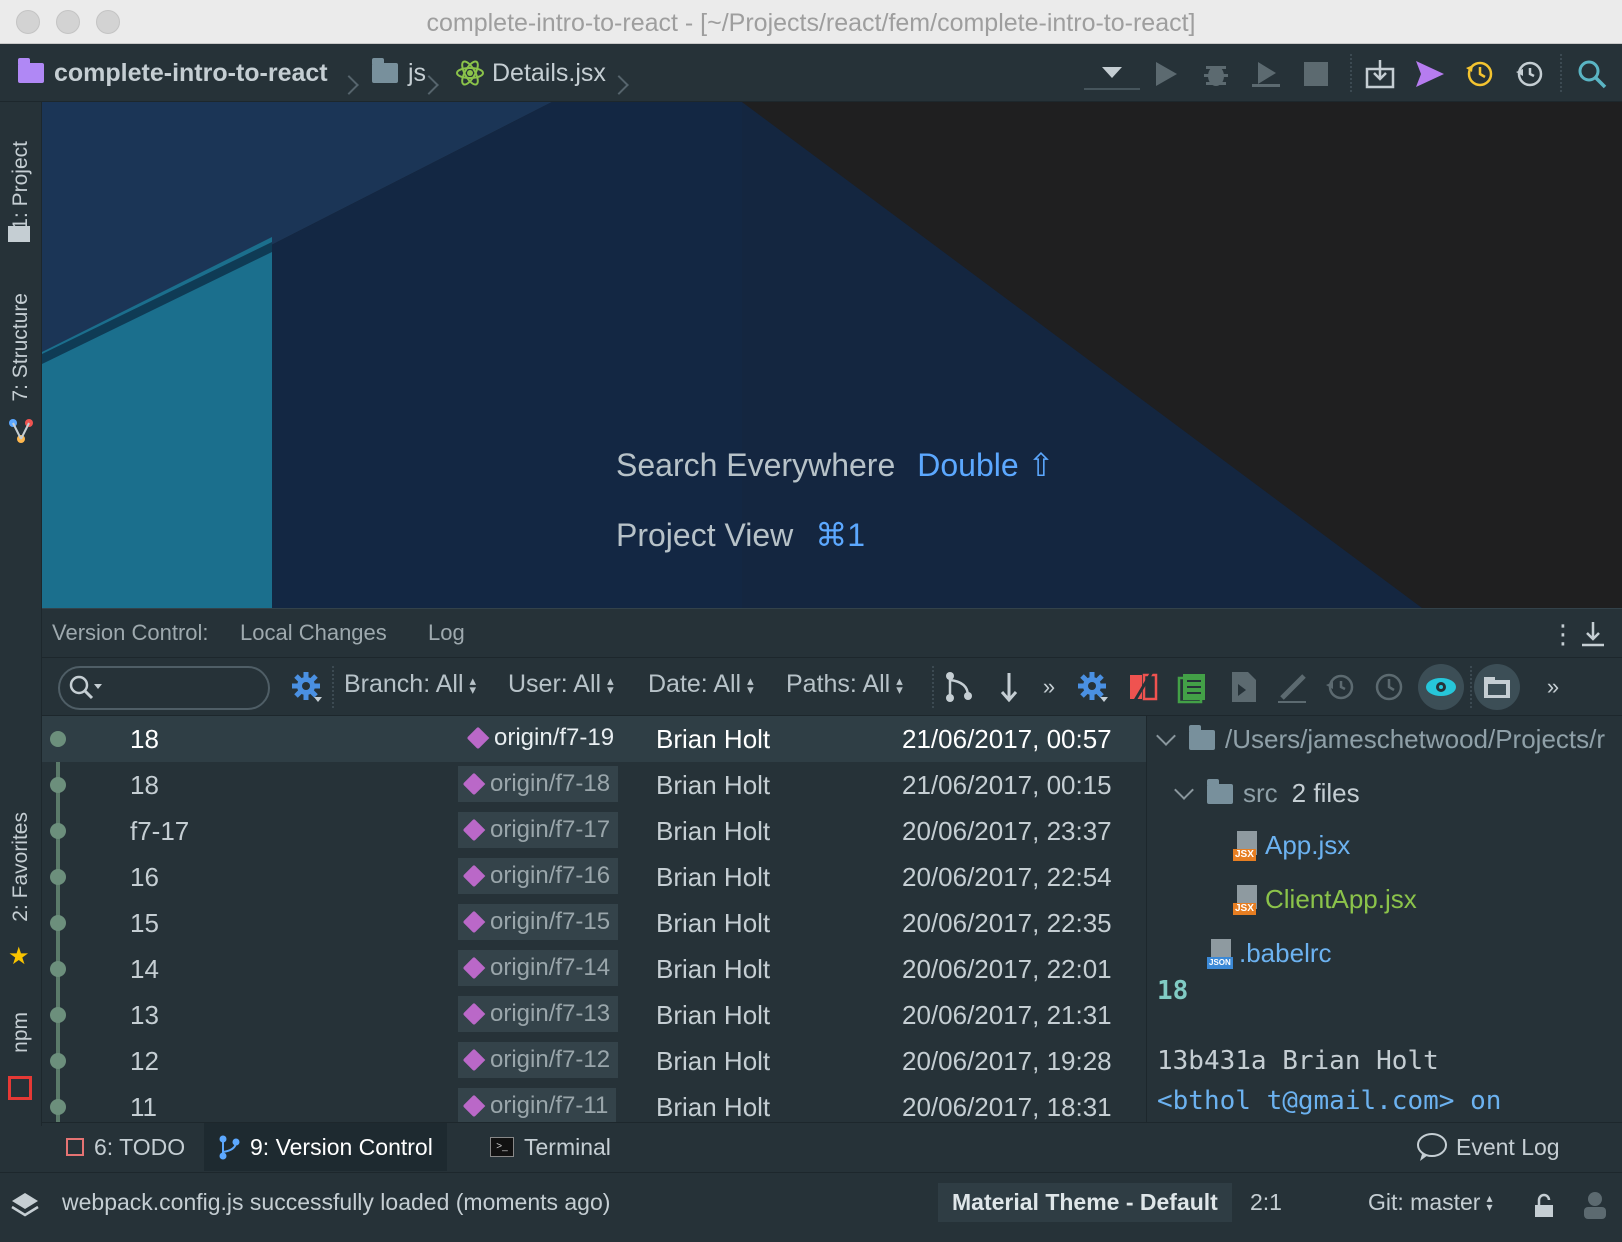 The width and height of the screenshot is (1622, 1242). Describe the element at coordinates (1112, 74) in the screenshot. I see `run-config-dropdown-icon` at that location.